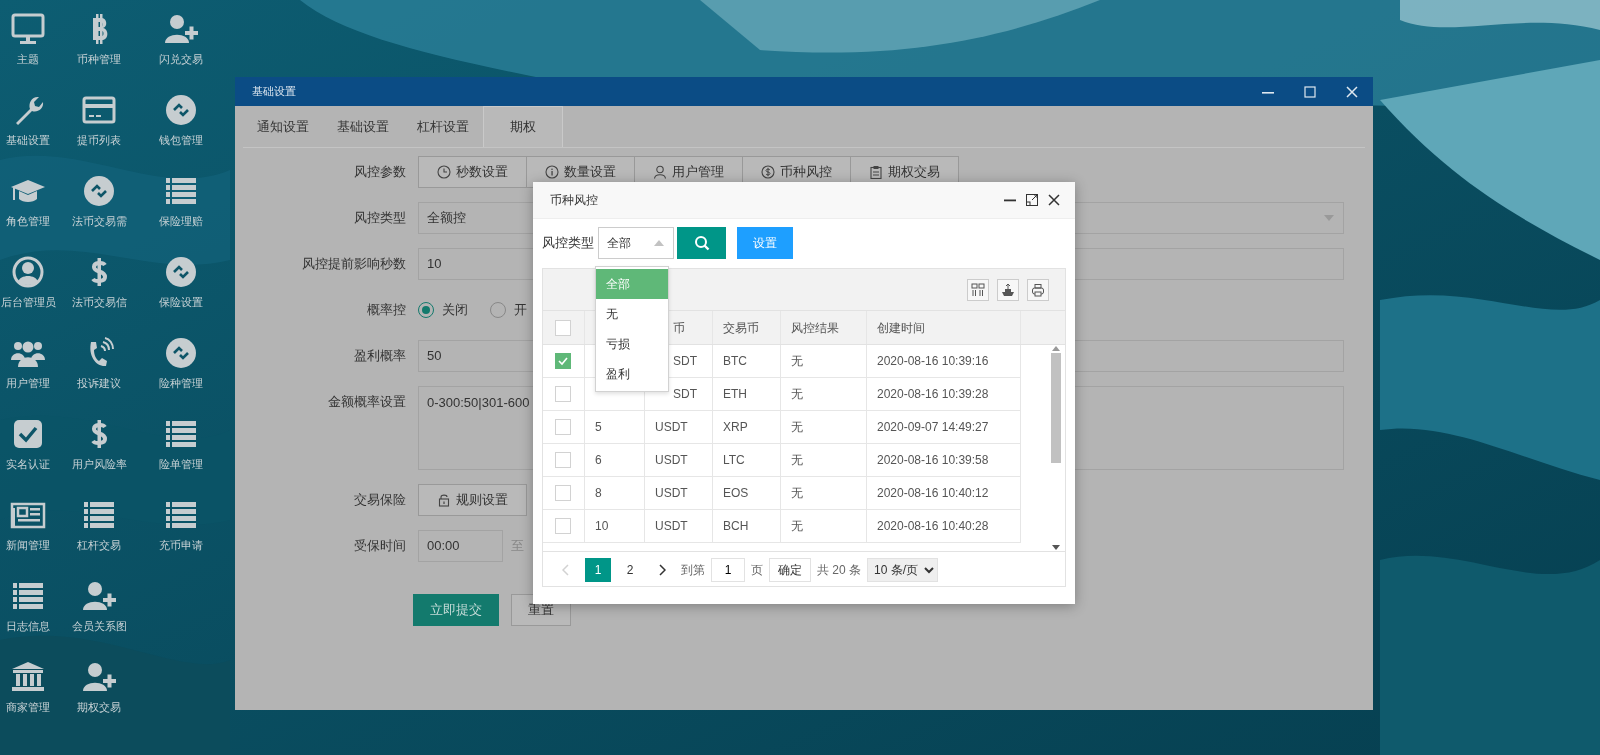  I want to click on table-cell: BCH, so click(747, 526).